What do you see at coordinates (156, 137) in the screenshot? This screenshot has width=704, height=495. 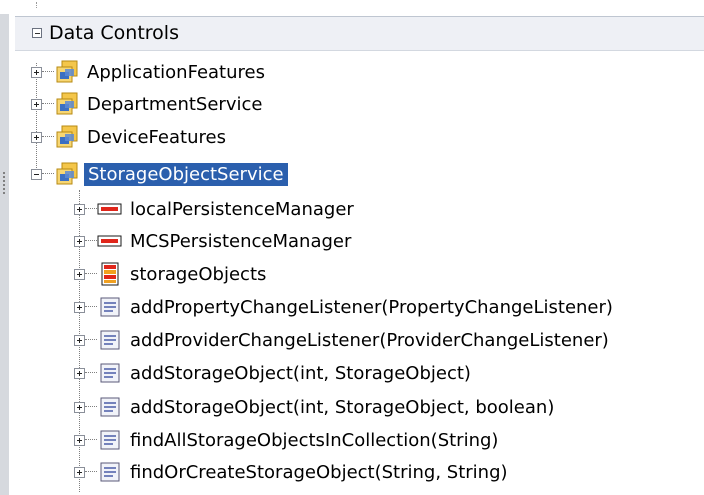 I see `tree-node-label: DeviceFeatures` at bounding box center [156, 137].